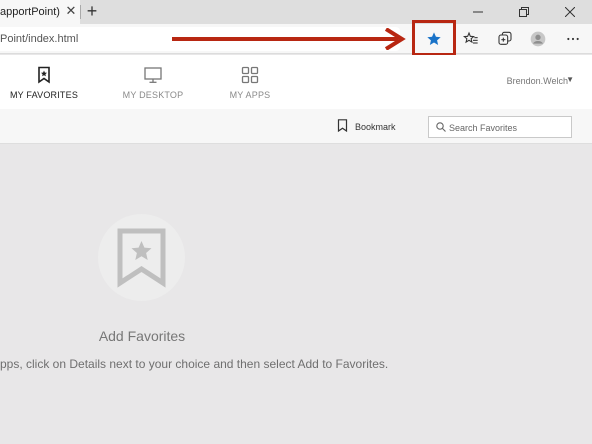 The width and height of the screenshot is (592, 444). What do you see at coordinates (80, 12) in the screenshot?
I see `tab-divider` at bounding box center [80, 12].